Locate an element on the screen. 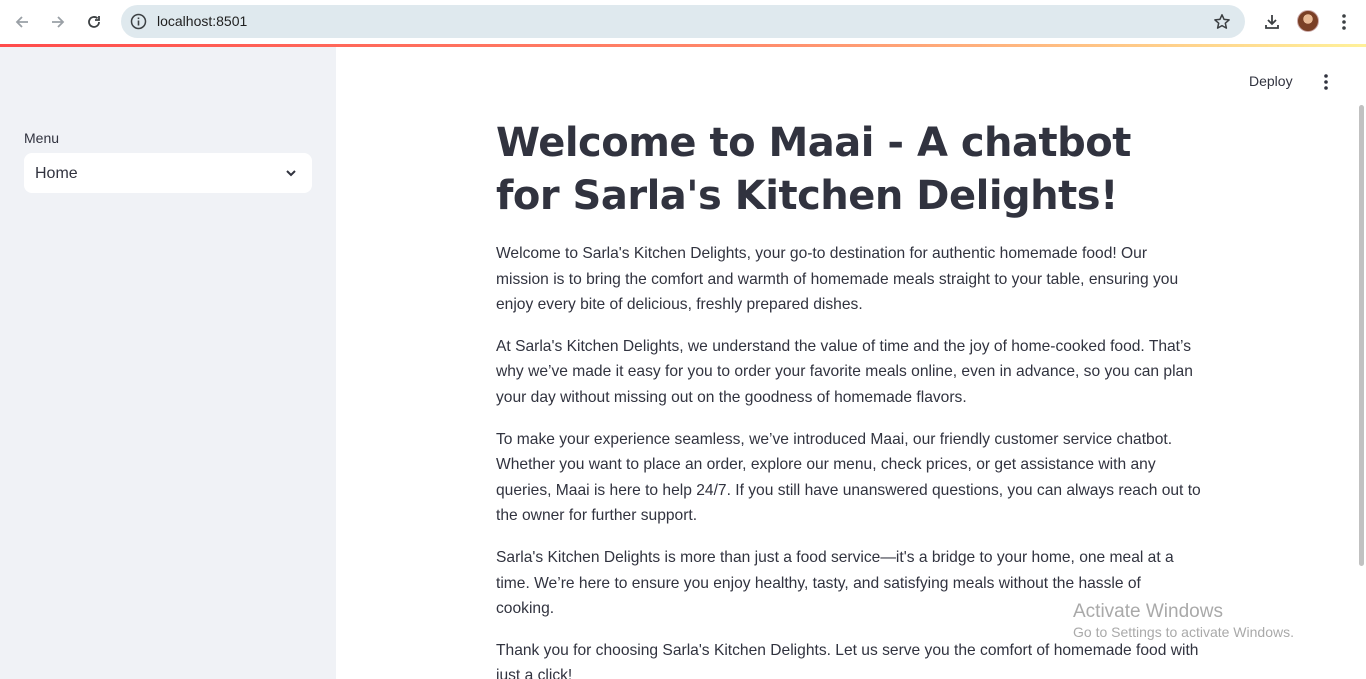  forward-button is located at coordinates (58, 22).